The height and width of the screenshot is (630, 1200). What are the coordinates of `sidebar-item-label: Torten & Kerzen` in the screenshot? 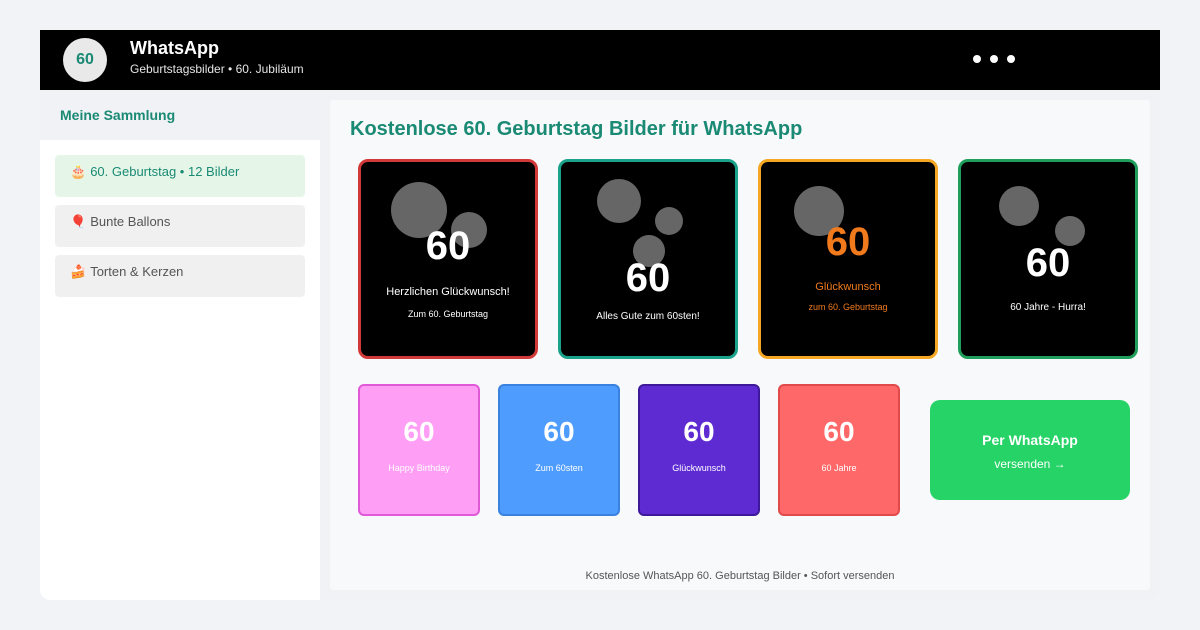 It's located at (137, 271).